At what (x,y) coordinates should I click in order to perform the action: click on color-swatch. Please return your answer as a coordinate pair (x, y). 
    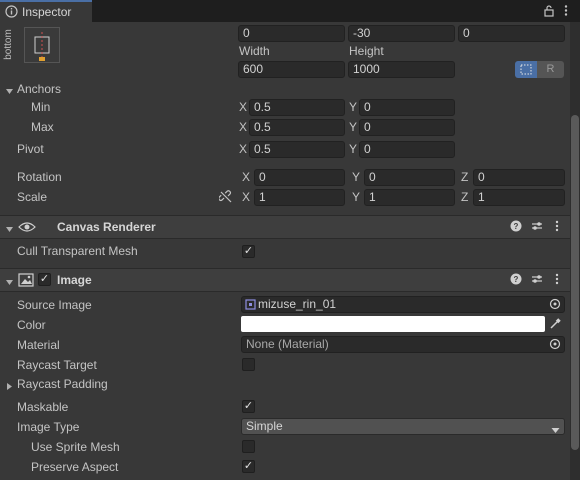
    Looking at the image, I should click on (393, 324).